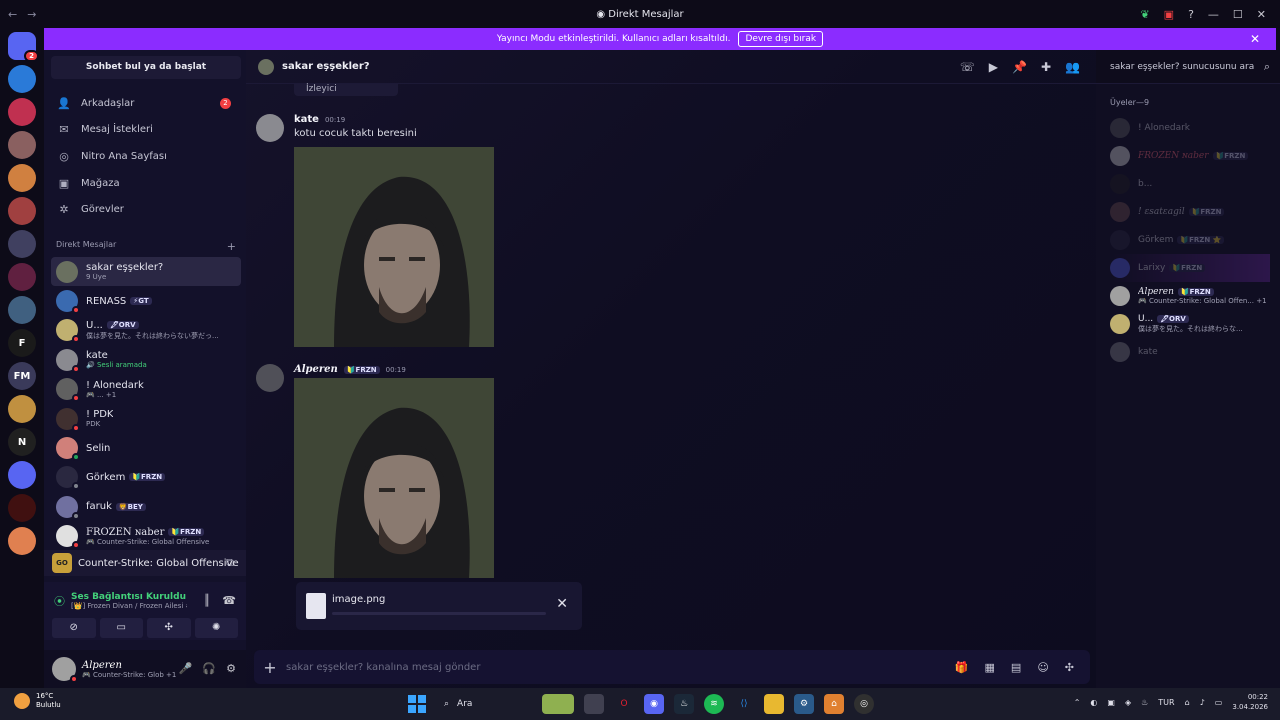 This screenshot has height=720, width=1280. Describe the element at coordinates (146, 418) in the screenshot. I see `dm-item: ! PDK PDK` at that location.